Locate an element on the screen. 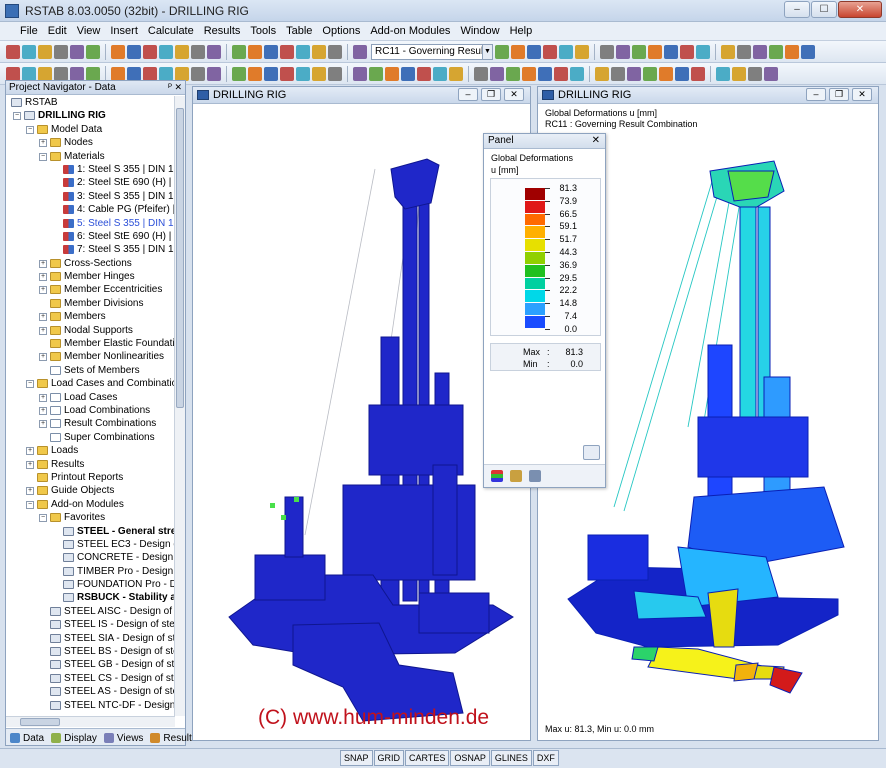  tree-node: 1: Steel S 355 | DIN 188 is located at coordinates (90, 169).